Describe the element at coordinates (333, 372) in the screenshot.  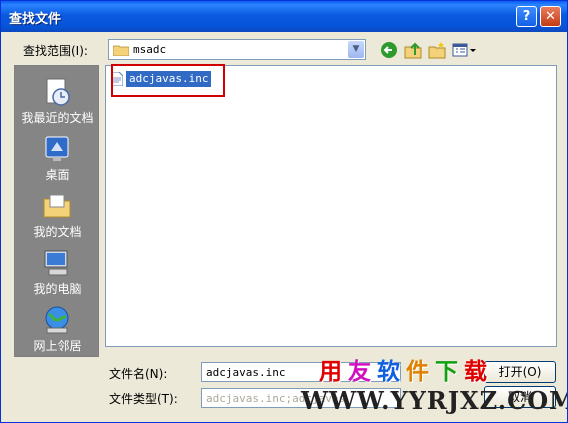
I see `watermark-char: 用` at that location.